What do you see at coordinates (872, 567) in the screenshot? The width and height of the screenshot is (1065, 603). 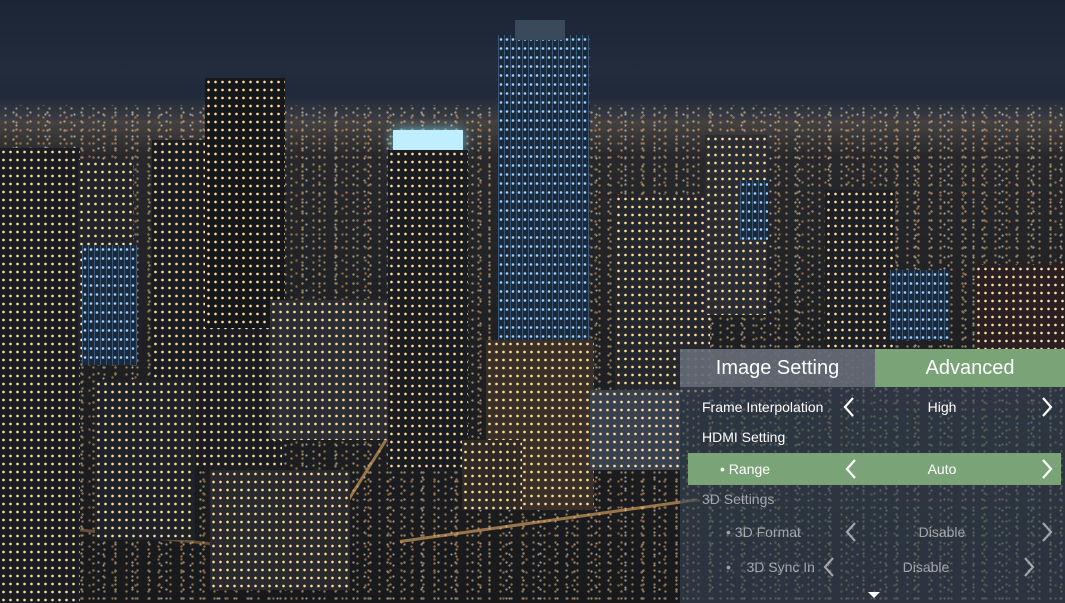 I see `3d-sync-in-row: • 3D Sync In Disable` at bounding box center [872, 567].